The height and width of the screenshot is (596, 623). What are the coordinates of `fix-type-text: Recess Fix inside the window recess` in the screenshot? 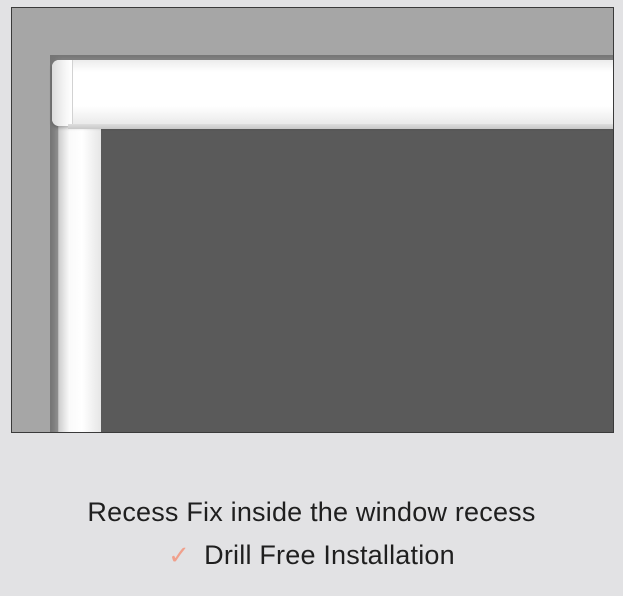 It's located at (311, 512).